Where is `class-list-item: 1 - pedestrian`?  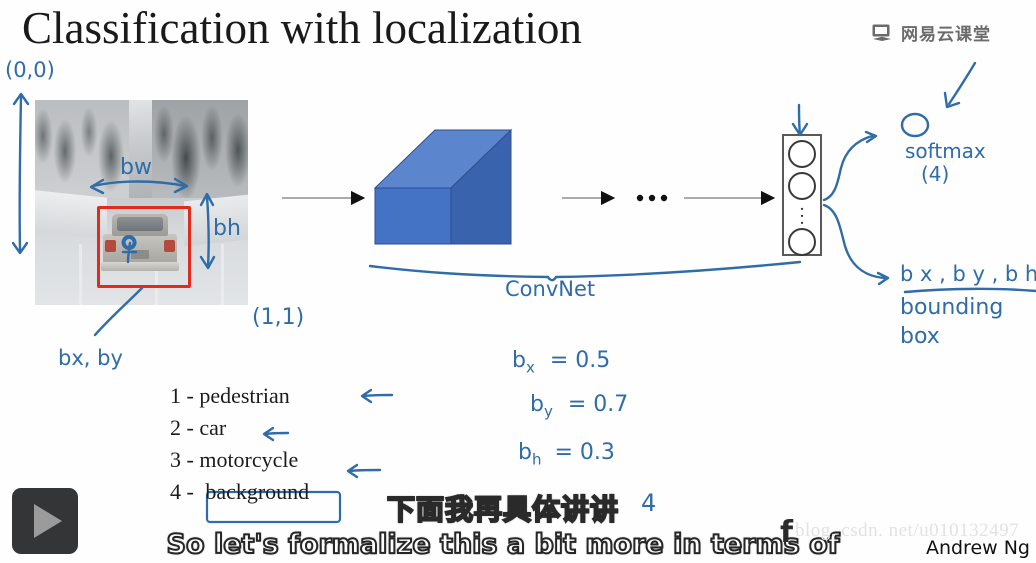
class-list-item: 1 - pedestrian is located at coordinates (239, 396).